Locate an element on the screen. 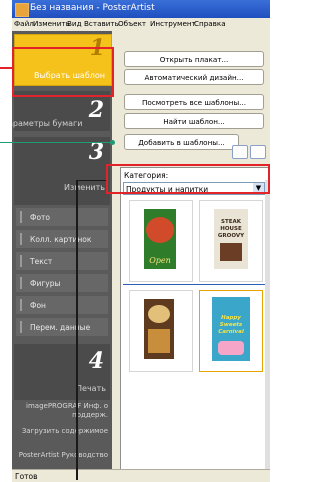  template-thumbnail: STEAK HOUSE GROOVY is located at coordinates (231, 241).